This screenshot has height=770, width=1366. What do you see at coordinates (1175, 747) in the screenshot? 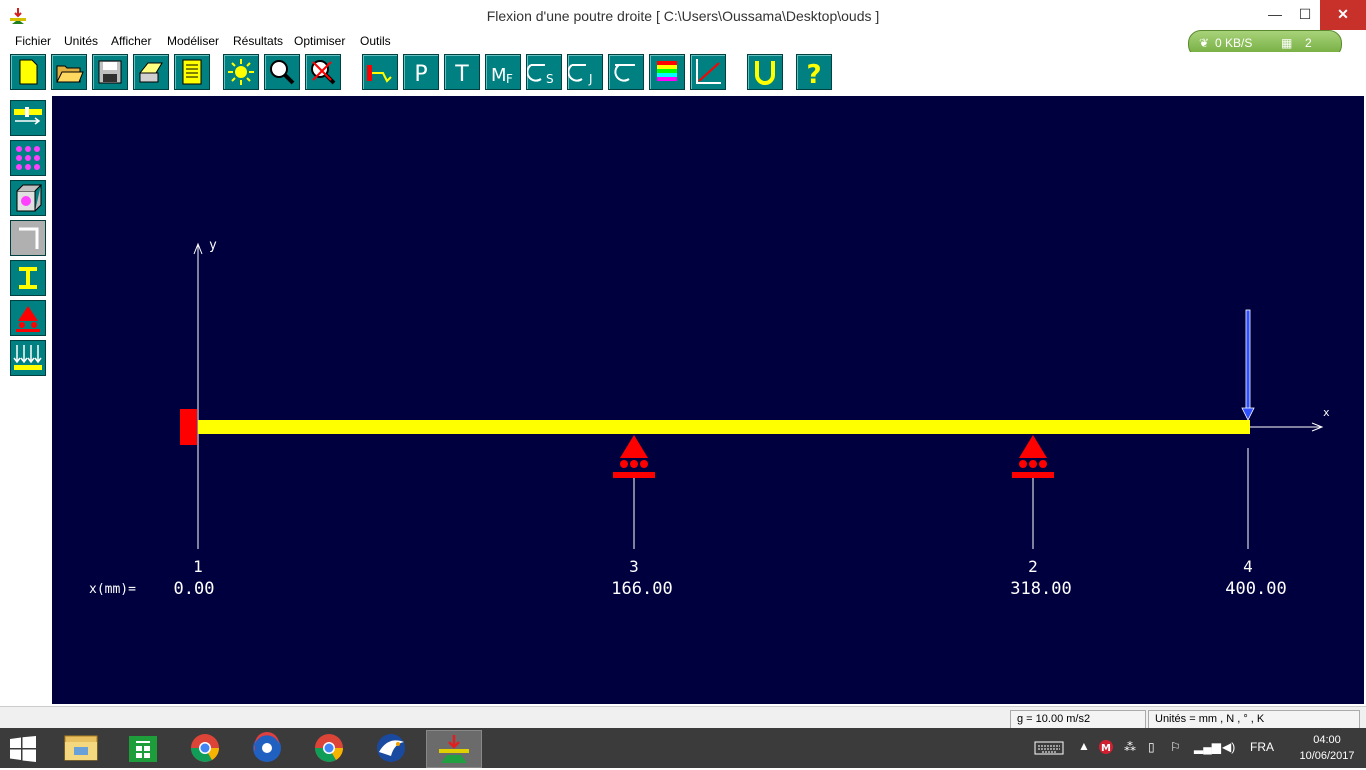
I see `flag-icon: ⚐` at bounding box center [1175, 747].